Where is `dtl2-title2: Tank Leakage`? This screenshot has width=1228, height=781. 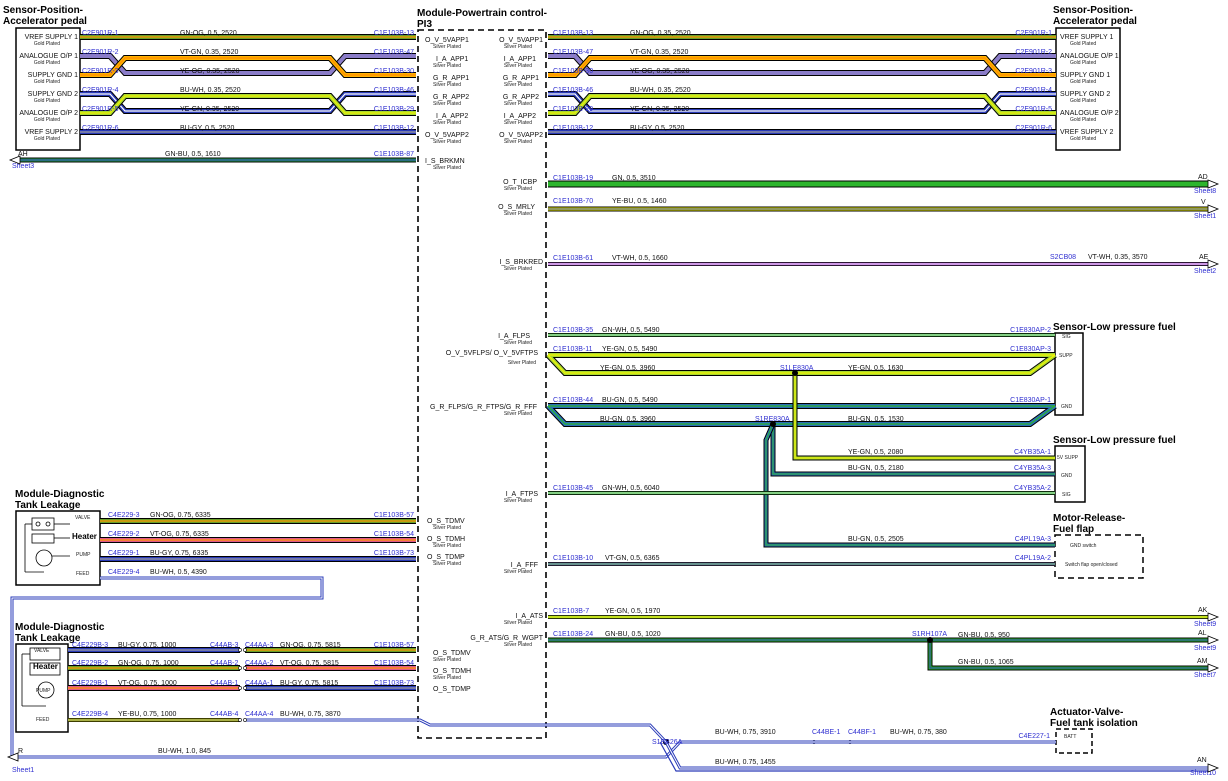 dtl2-title2: Tank Leakage is located at coordinates (48, 638).